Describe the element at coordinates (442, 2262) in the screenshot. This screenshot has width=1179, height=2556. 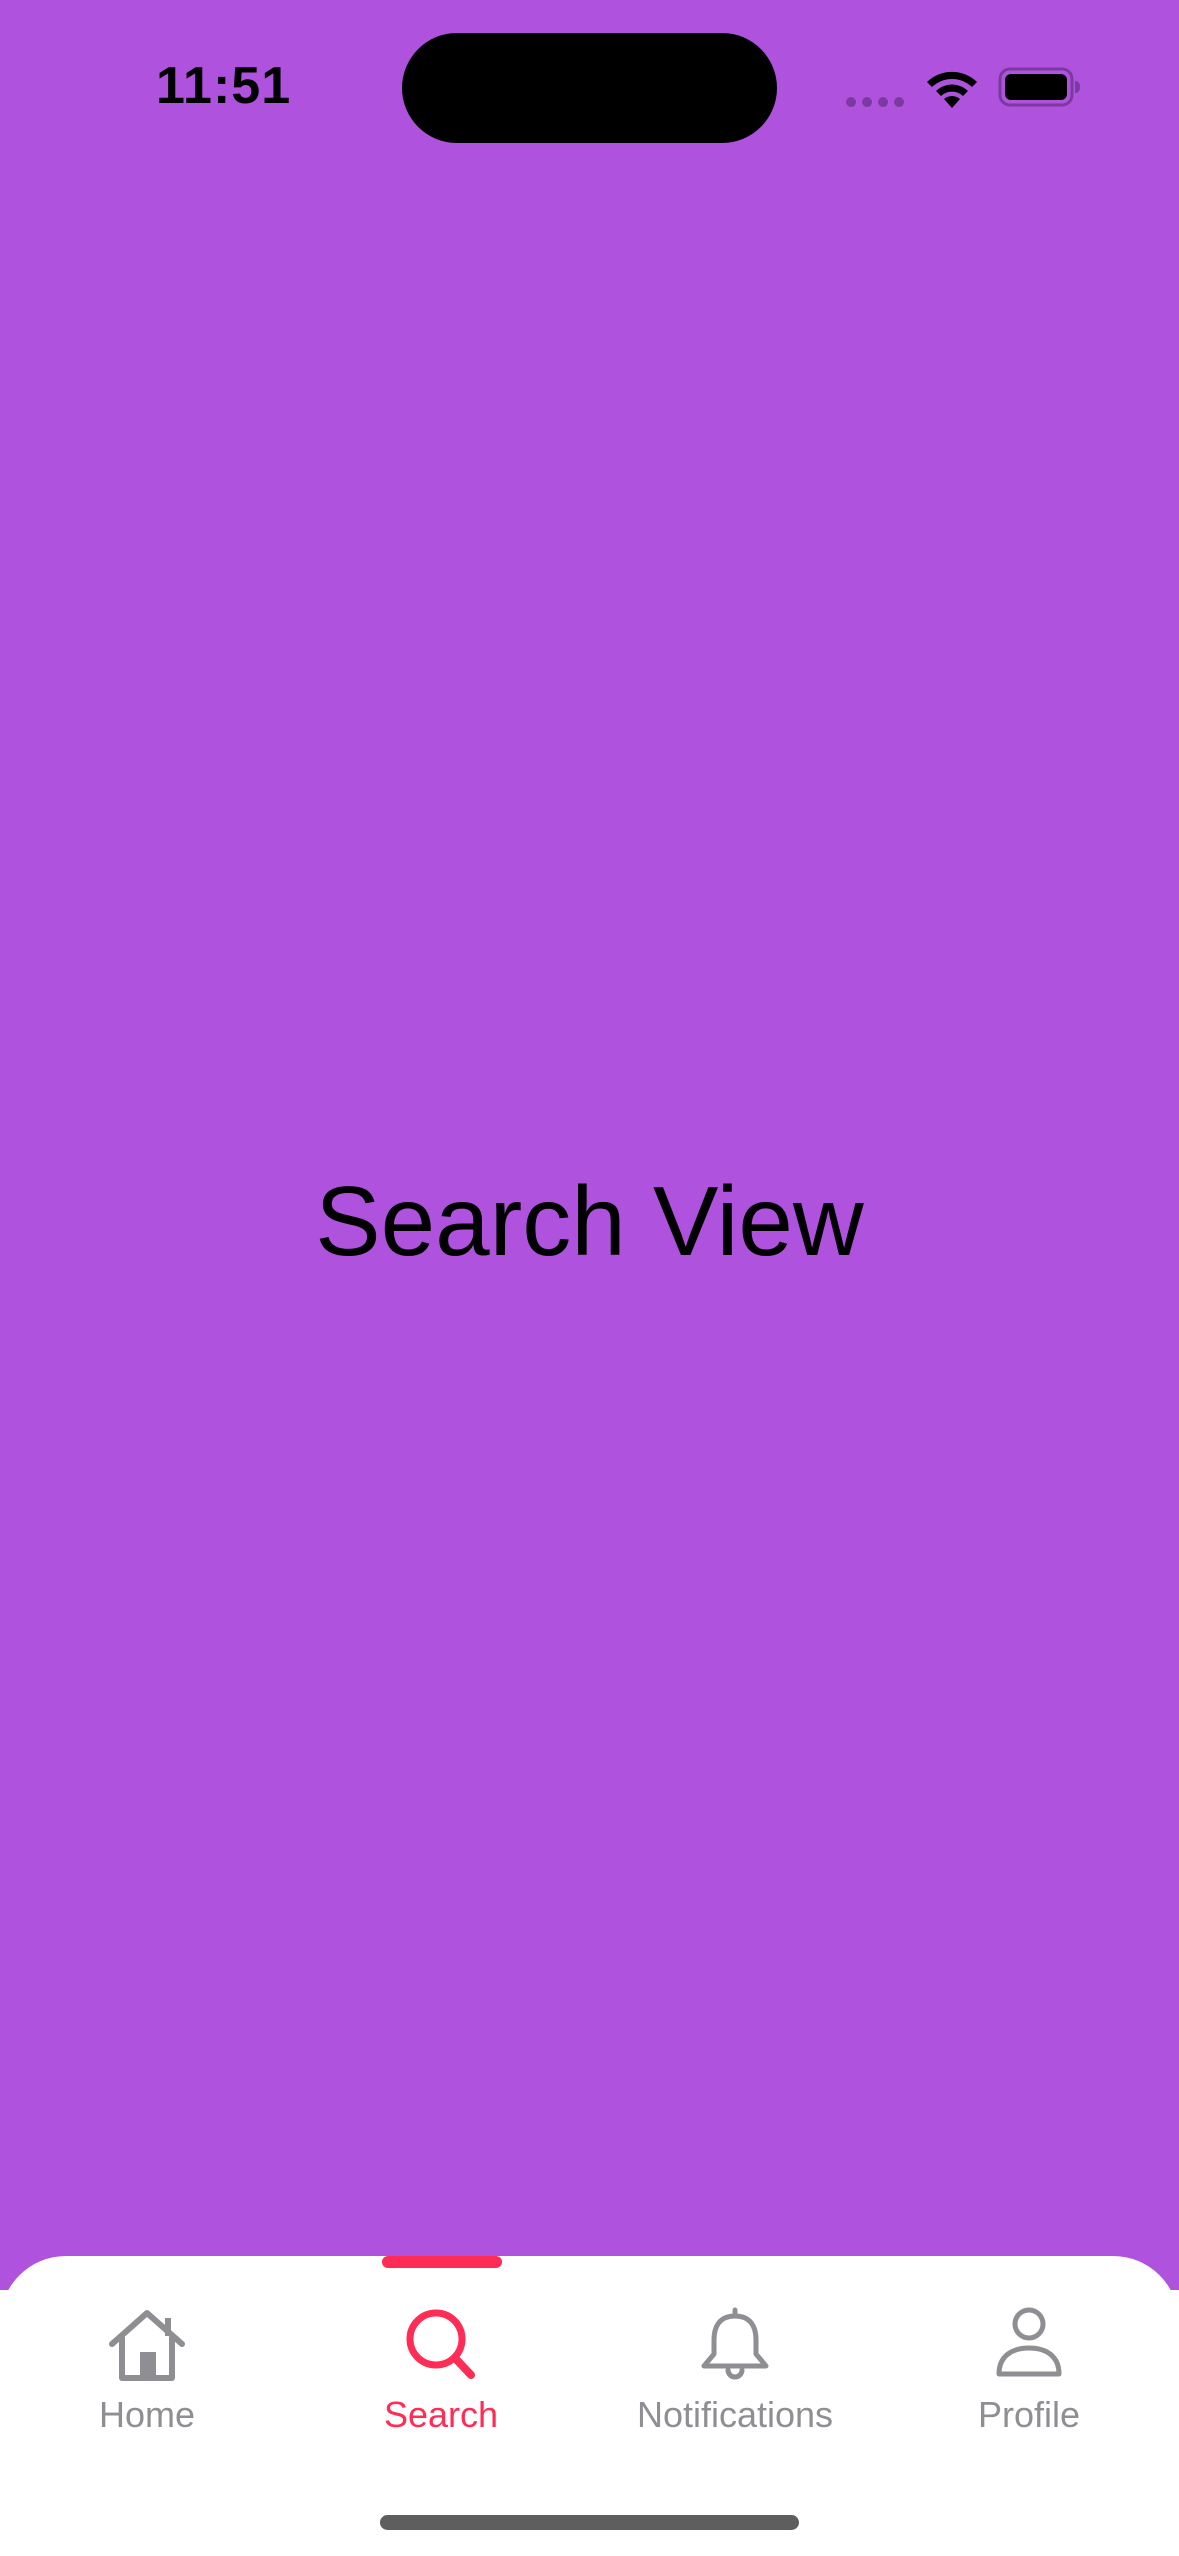
I see `active-tab-indicator` at that location.